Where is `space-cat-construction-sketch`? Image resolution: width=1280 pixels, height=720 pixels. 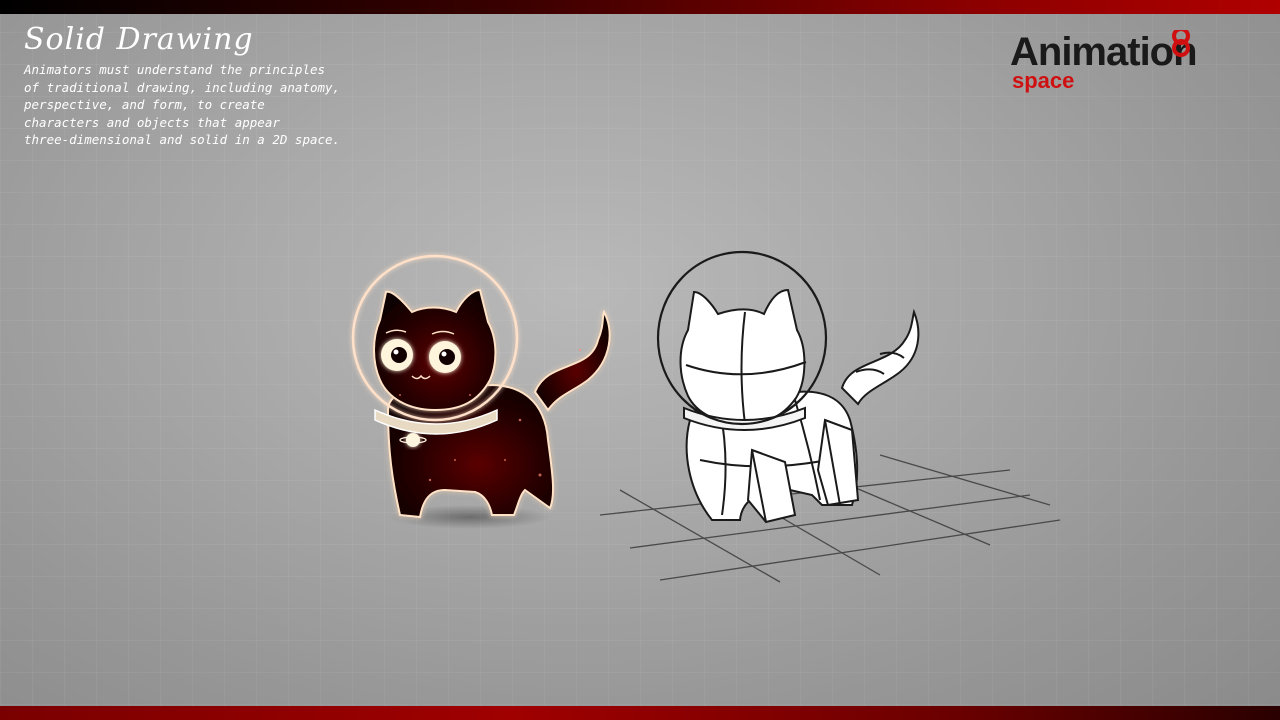 space-cat-construction-sketch is located at coordinates (788, 387).